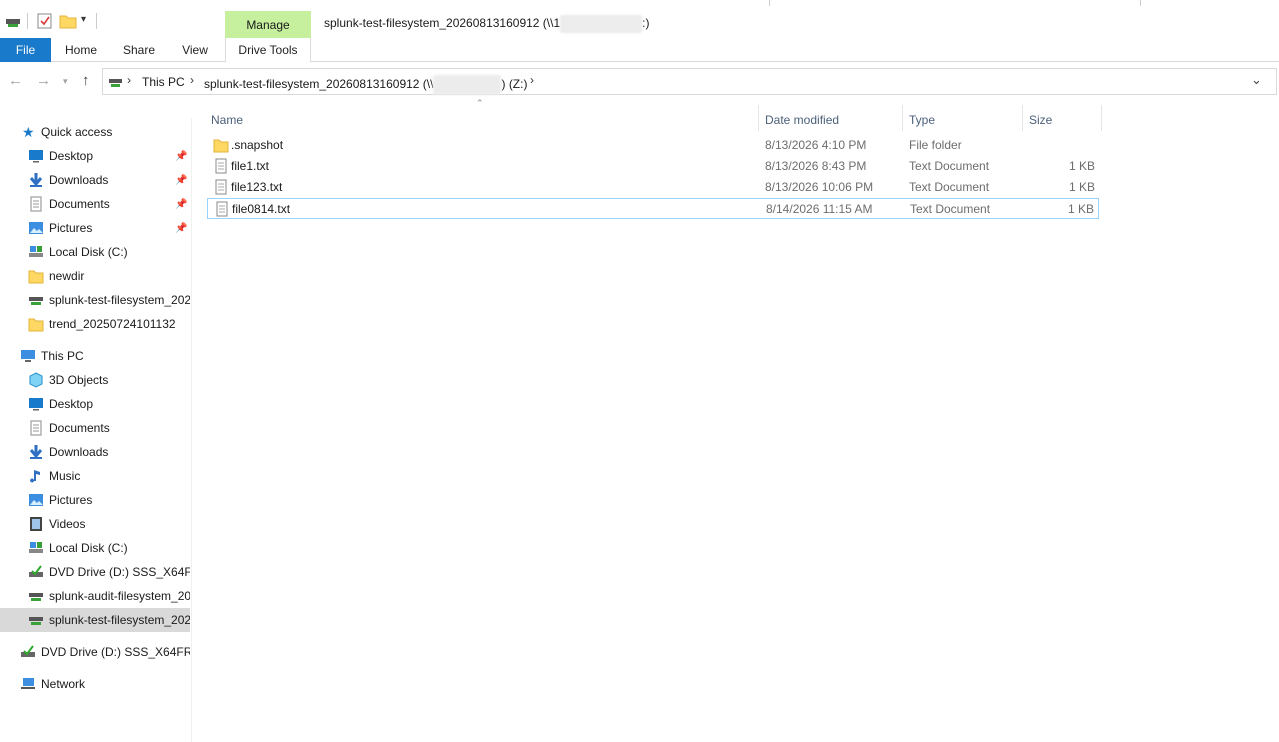  I want to click on back-arrow-icon: ←, so click(15, 80).